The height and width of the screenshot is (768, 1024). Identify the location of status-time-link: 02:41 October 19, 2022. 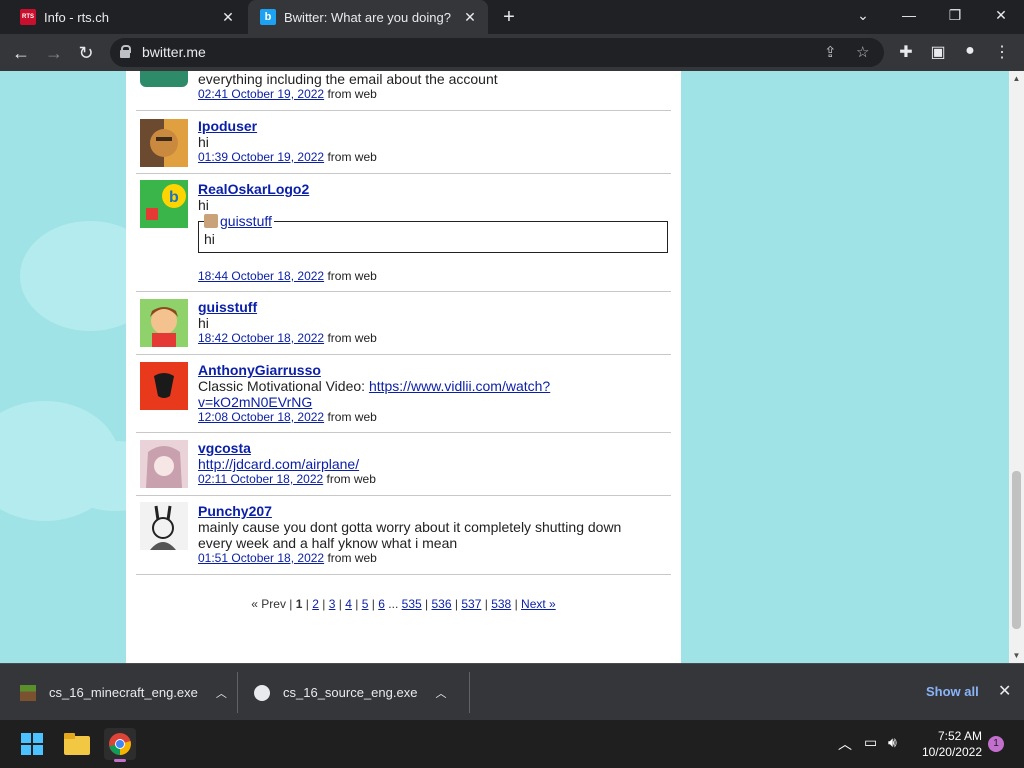
(261, 94).